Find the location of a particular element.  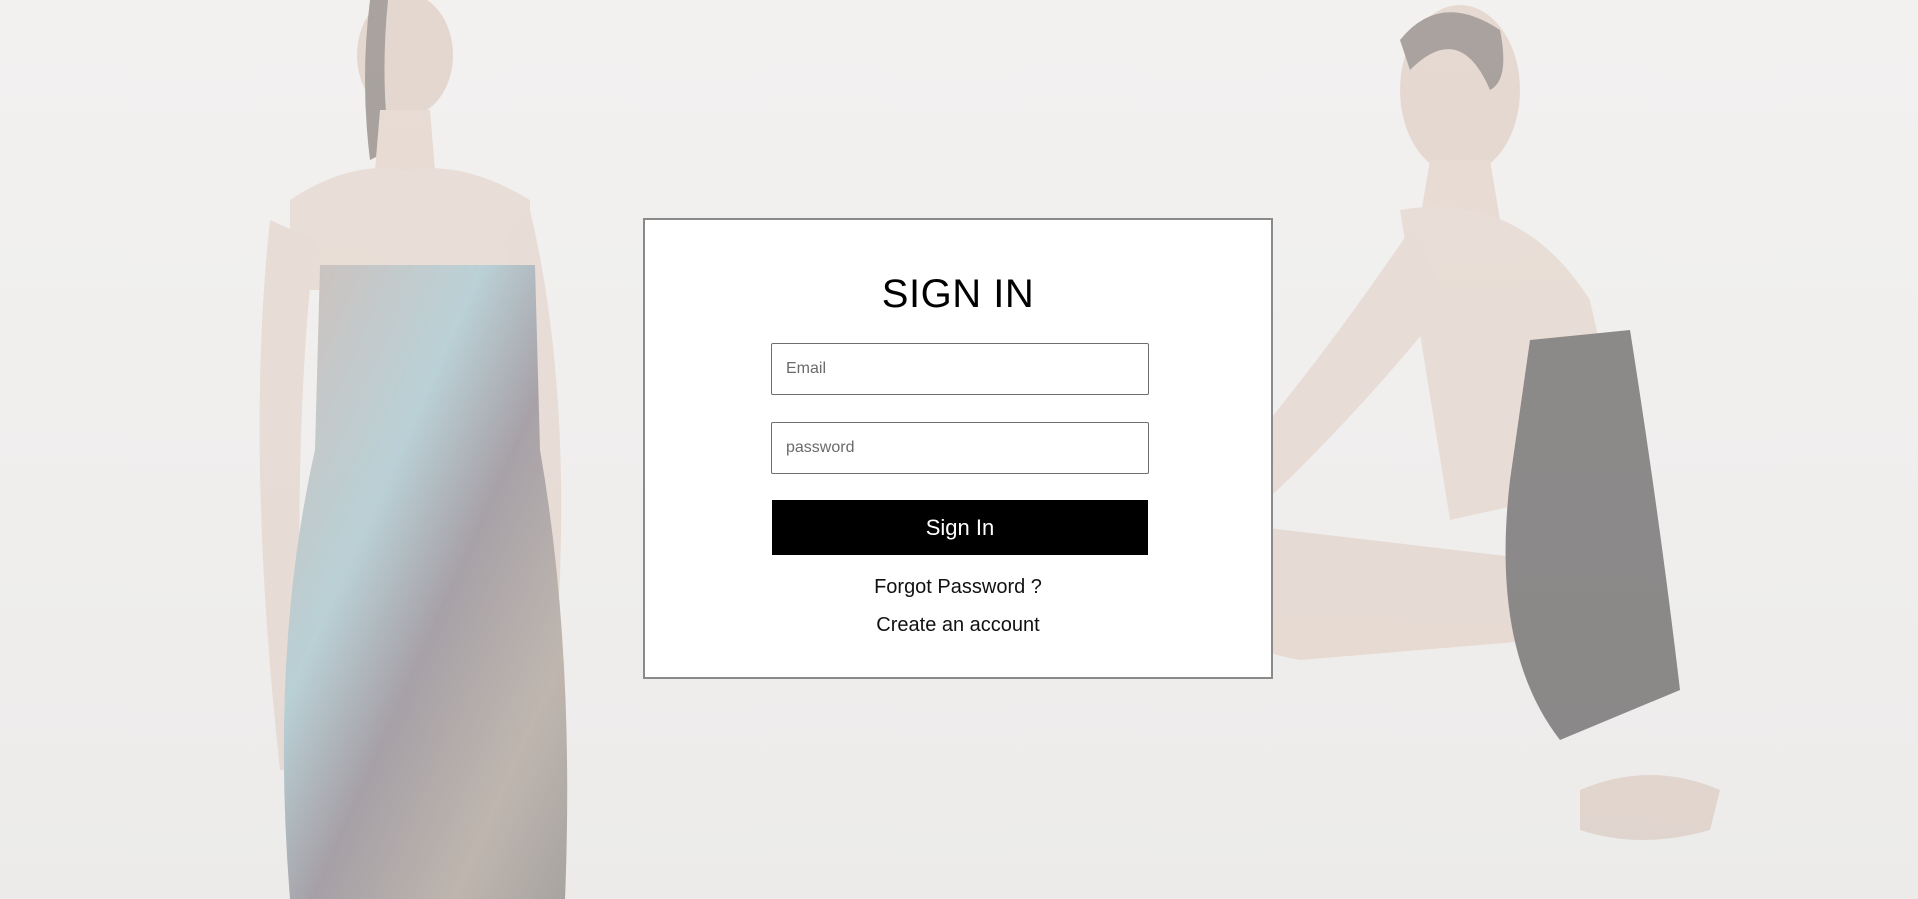

sign-in-button: Sign In is located at coordinates (960, 527).